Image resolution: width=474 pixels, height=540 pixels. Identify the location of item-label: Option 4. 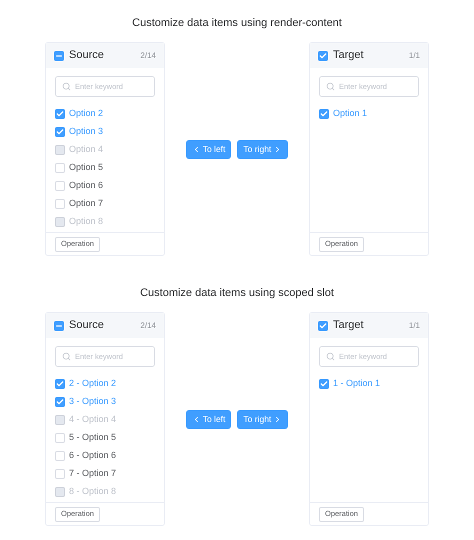
(86, 149).